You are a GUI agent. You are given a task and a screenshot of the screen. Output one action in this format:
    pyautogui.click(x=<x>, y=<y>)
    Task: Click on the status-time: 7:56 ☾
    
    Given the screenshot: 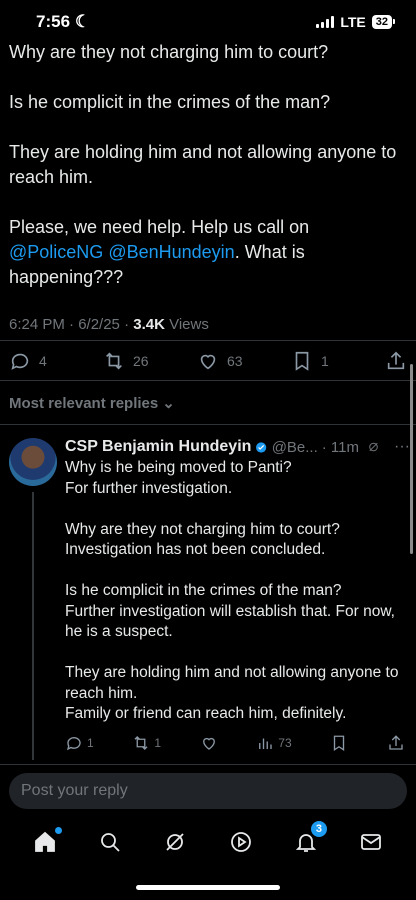 What is the action you would take?
    pyautogui.click(x=63, y=22)
    